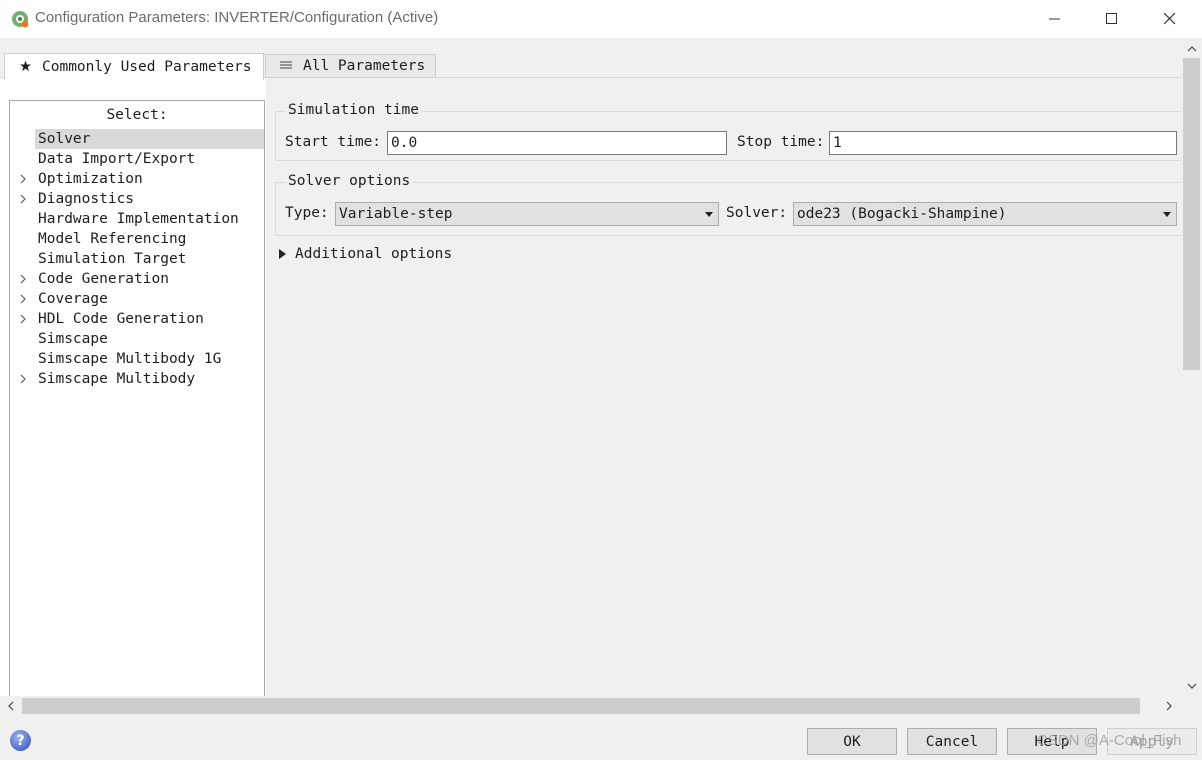  I want to click on tree-item-label: Simscape Multibody, so click(117, 379).